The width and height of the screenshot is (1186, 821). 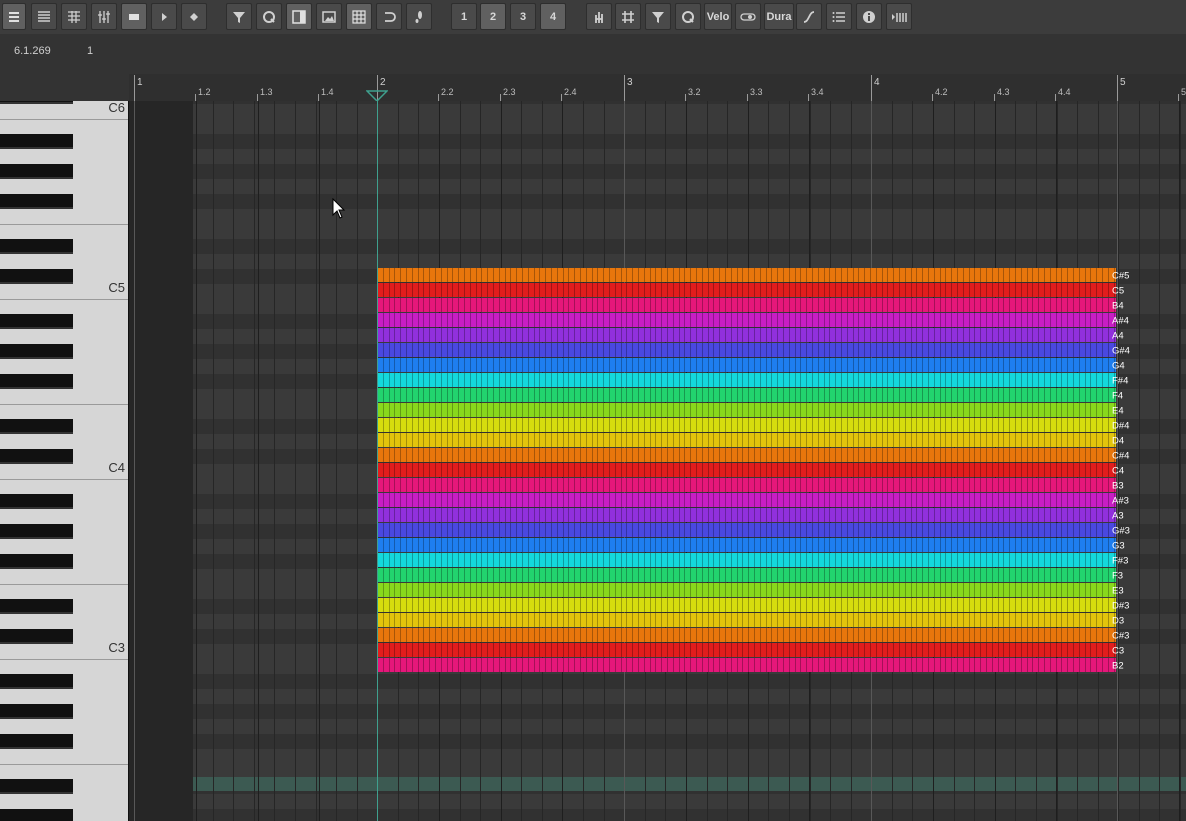 I want to click on number-button-2: 2, so click(x=493, y=16).